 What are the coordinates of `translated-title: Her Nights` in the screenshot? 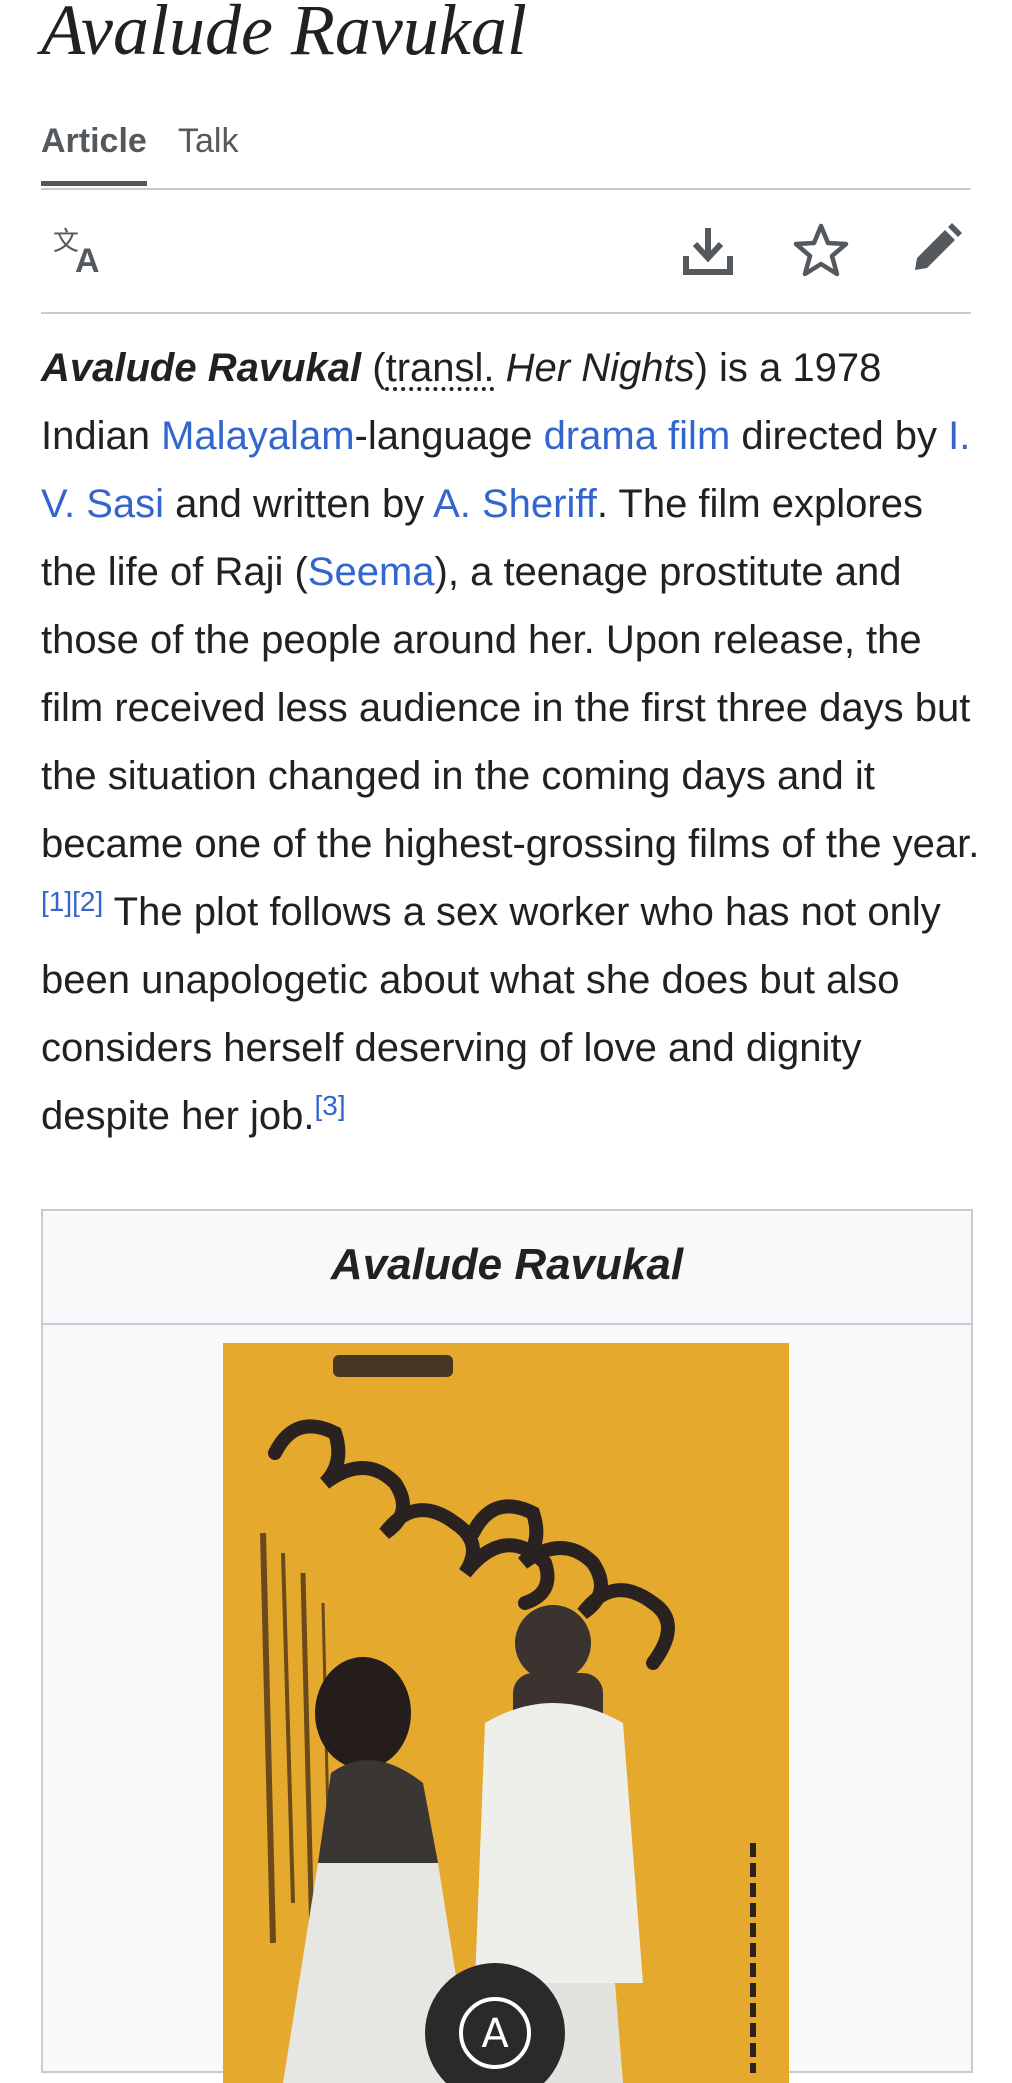 It's located at (600, 368).